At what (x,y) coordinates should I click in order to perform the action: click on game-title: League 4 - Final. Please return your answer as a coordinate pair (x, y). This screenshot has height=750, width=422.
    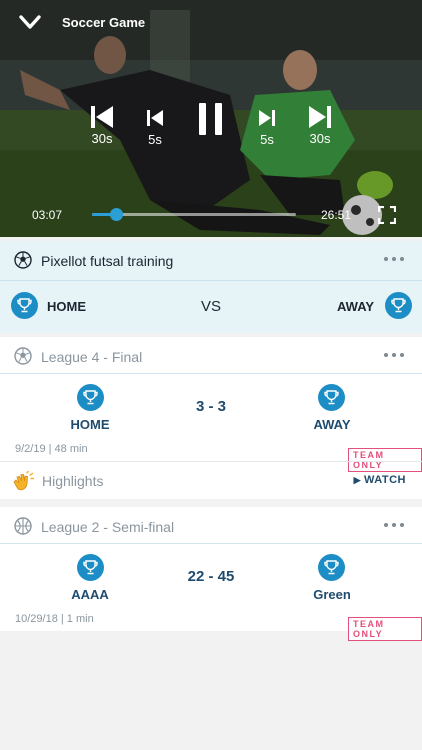
    Looking at the image, I should click on (92, 357).